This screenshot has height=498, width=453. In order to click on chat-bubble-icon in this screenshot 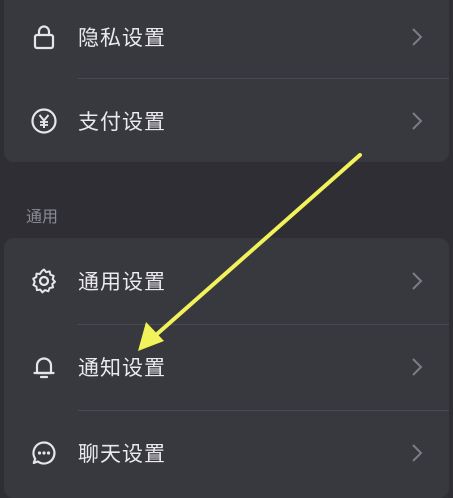, I will do `click(44, 453)`.